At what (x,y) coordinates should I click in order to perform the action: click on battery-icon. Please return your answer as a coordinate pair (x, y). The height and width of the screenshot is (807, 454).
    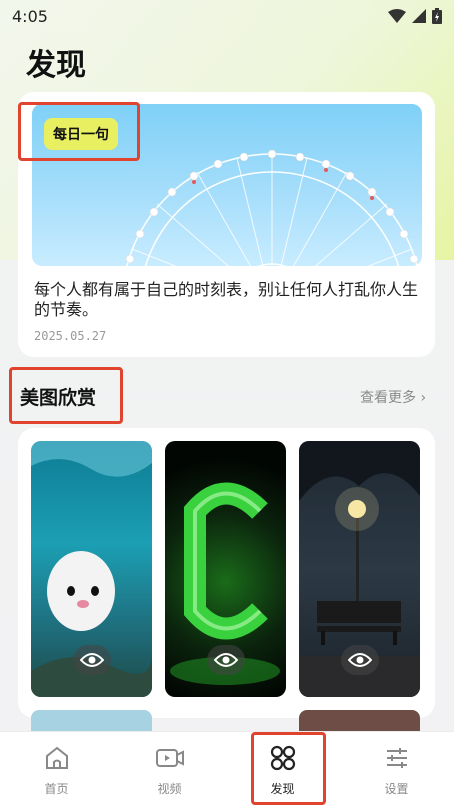
    Looking at the image, I should click on (437, 16).